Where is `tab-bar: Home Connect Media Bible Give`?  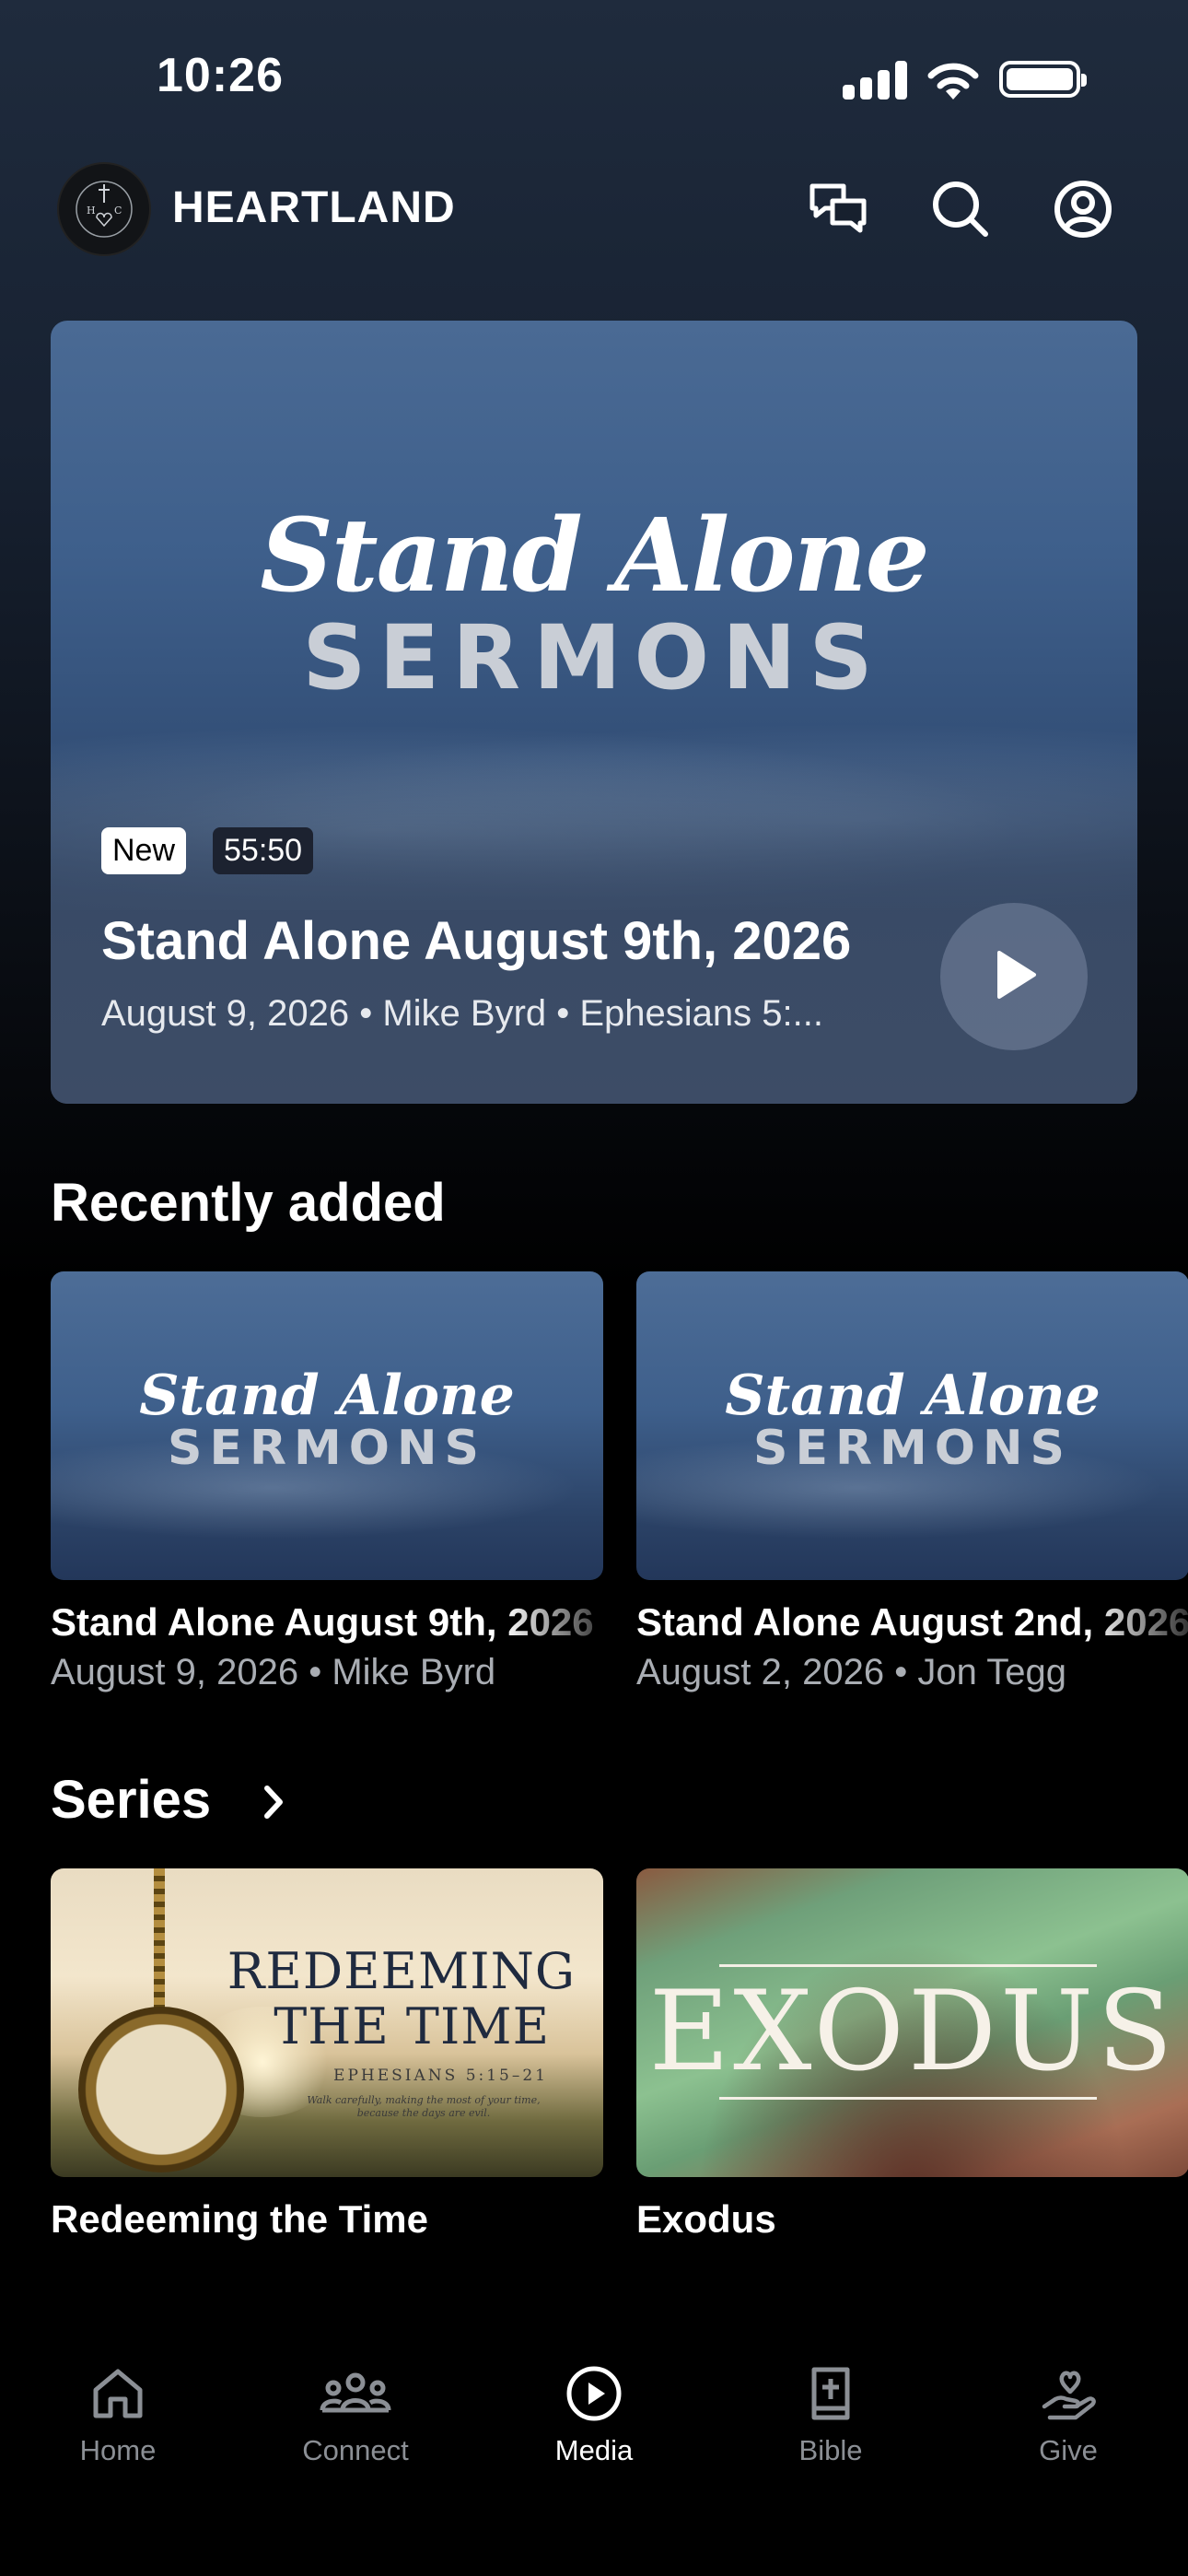 tab-bar: Home Connect Media Bible Give is located at coordinates (594, 2449).